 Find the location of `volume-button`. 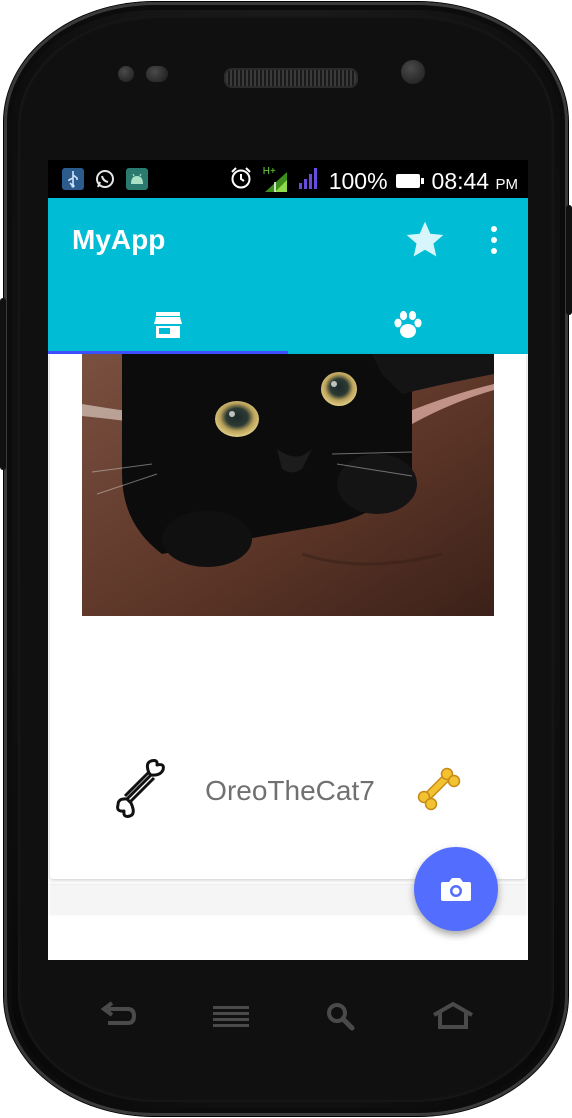

volume-button is located at coordinates (3, 384).